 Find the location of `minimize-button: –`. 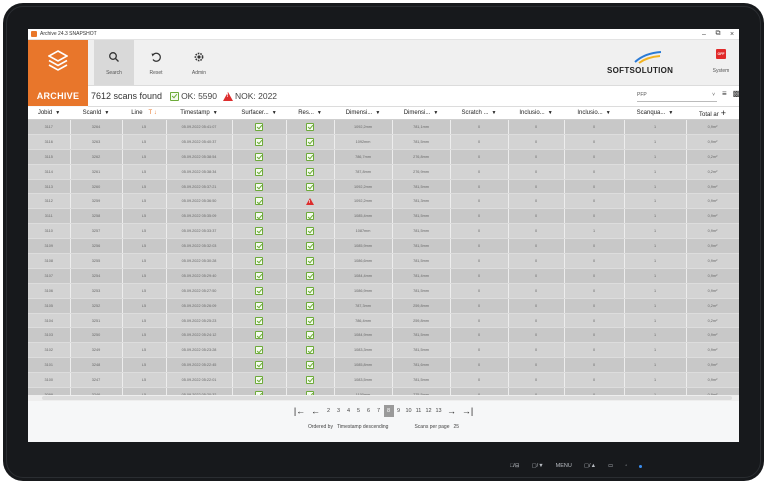

minimize-button: – is located at coordinates (704, 34).